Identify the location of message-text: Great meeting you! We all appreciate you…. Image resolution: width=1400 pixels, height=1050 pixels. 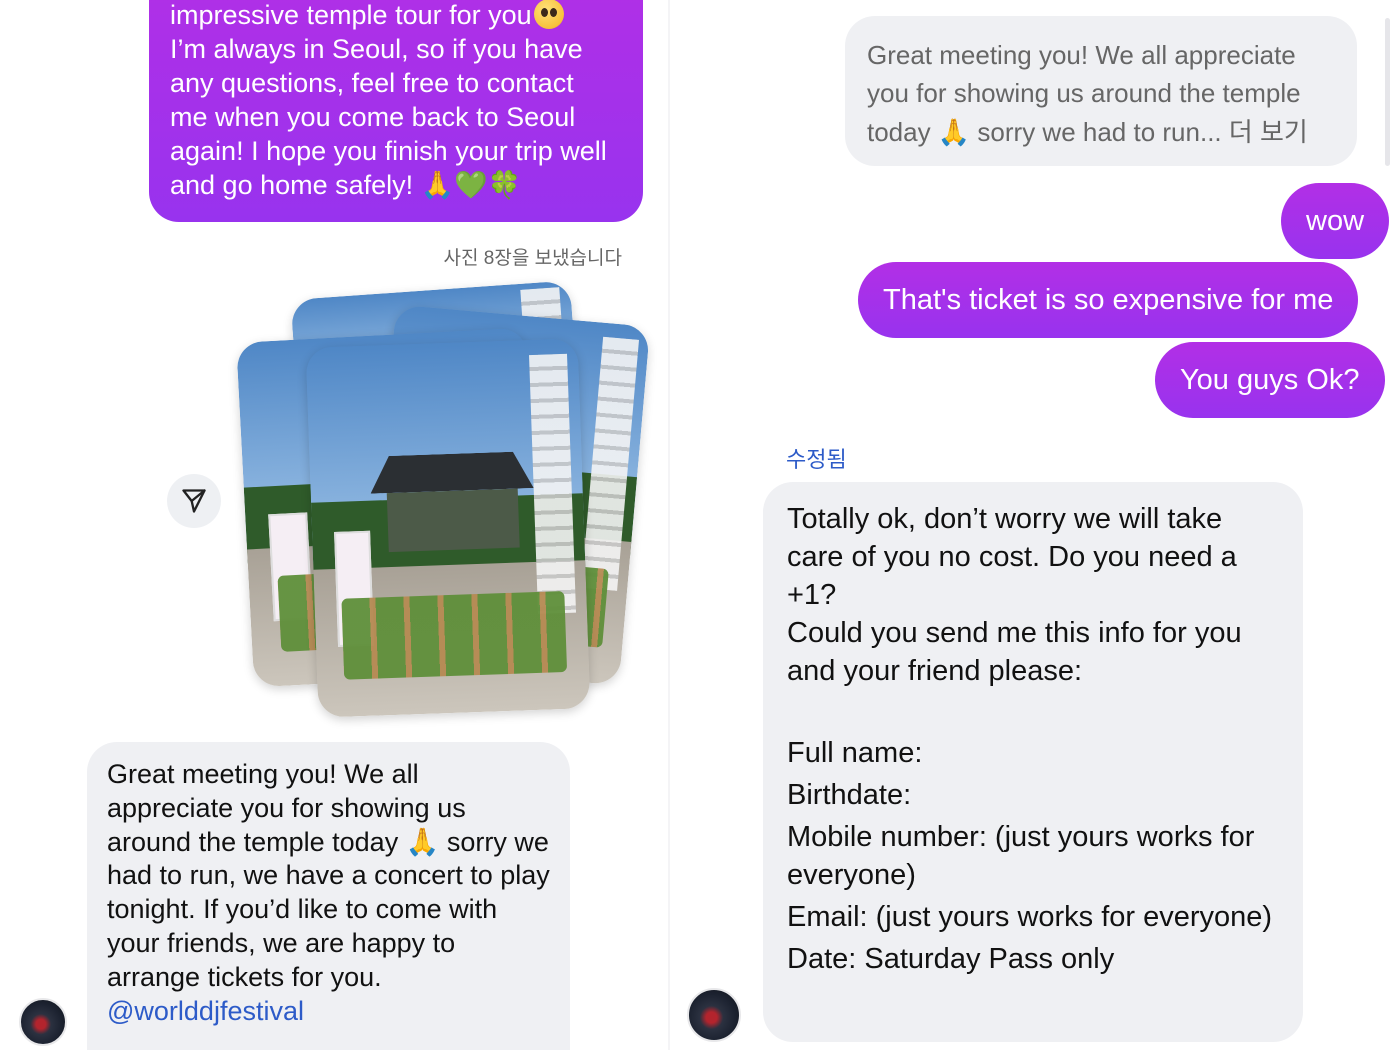
(328, 875).